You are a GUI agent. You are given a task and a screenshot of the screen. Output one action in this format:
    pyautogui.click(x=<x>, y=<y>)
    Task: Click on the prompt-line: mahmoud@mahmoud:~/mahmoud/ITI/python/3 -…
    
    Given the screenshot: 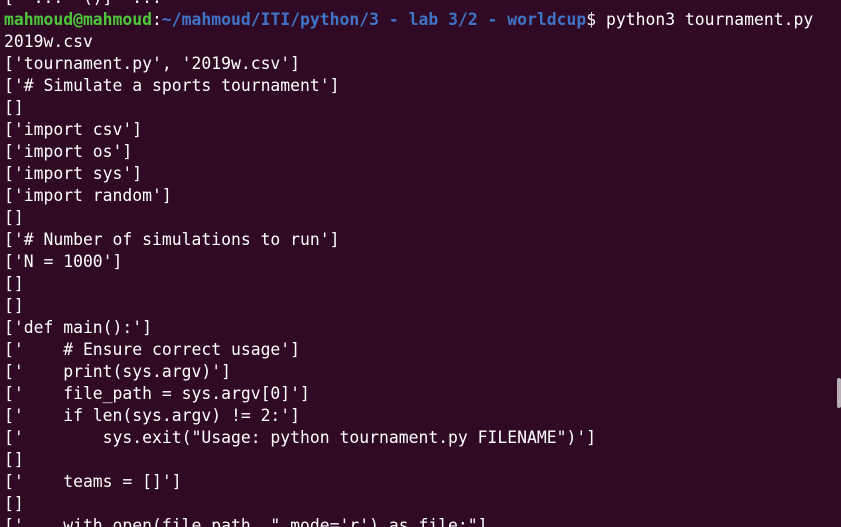 What is the action you would take?
    pyautogui.click(x=408, y=20)
    